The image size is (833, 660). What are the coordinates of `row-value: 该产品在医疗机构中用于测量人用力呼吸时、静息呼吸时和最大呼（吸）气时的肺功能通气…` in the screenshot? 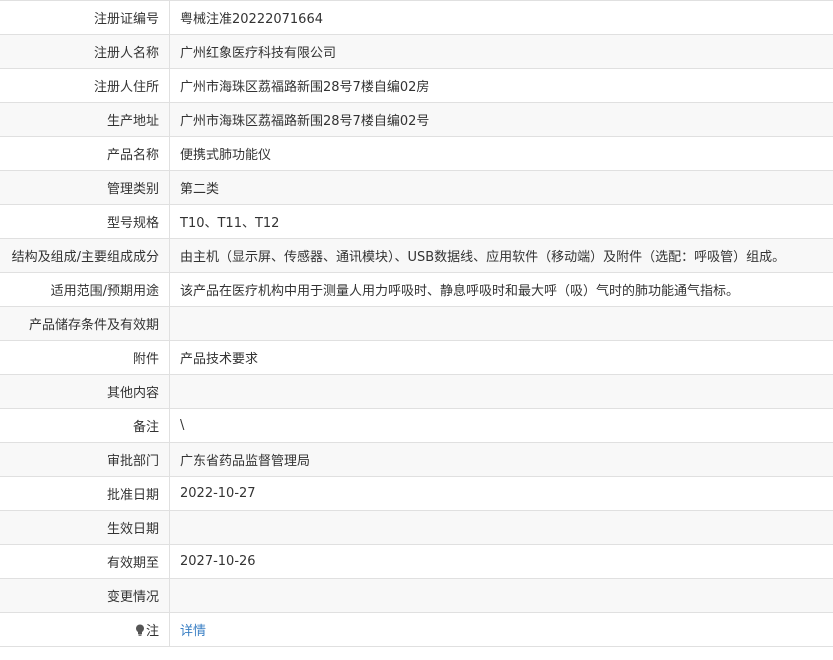 It's located at (501, 289).